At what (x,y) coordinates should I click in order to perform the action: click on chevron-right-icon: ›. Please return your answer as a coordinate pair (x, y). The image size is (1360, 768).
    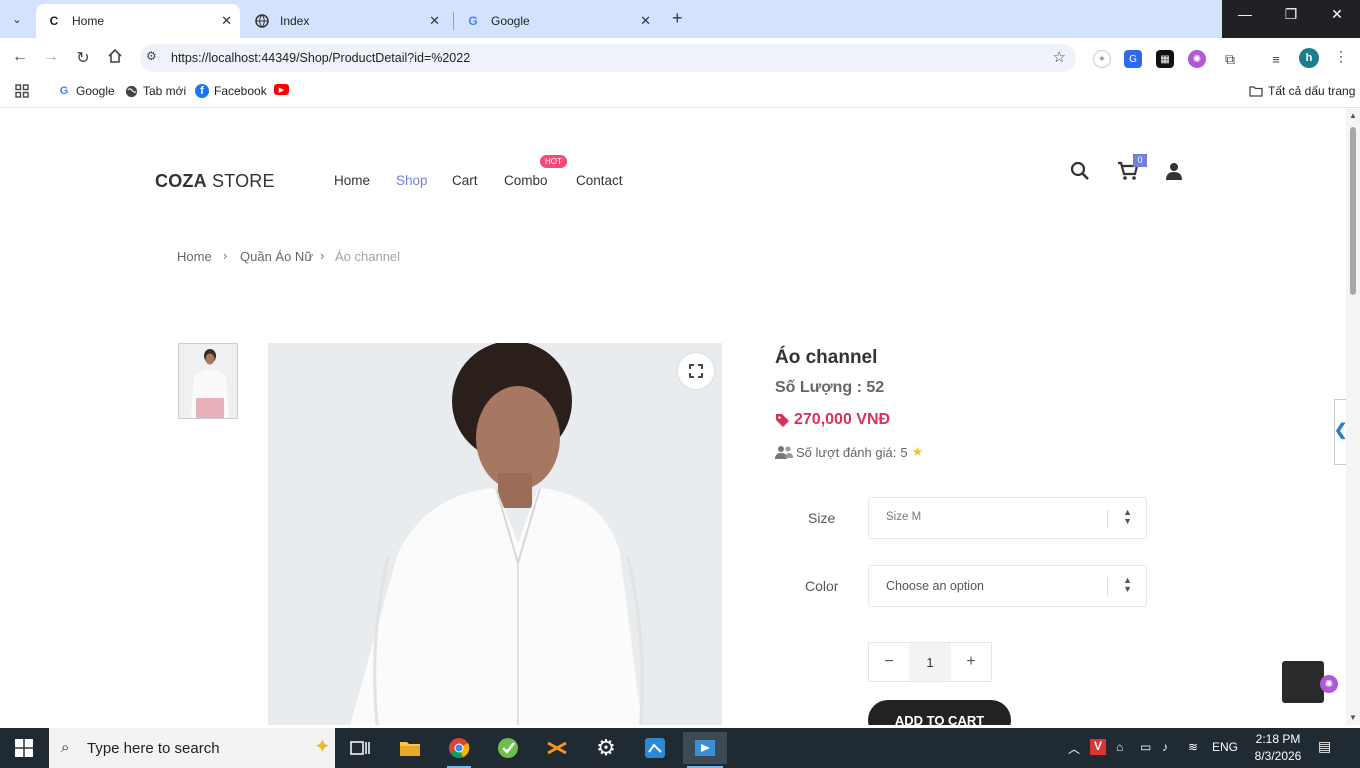
    Looking at the image, I should click on (322, 255).